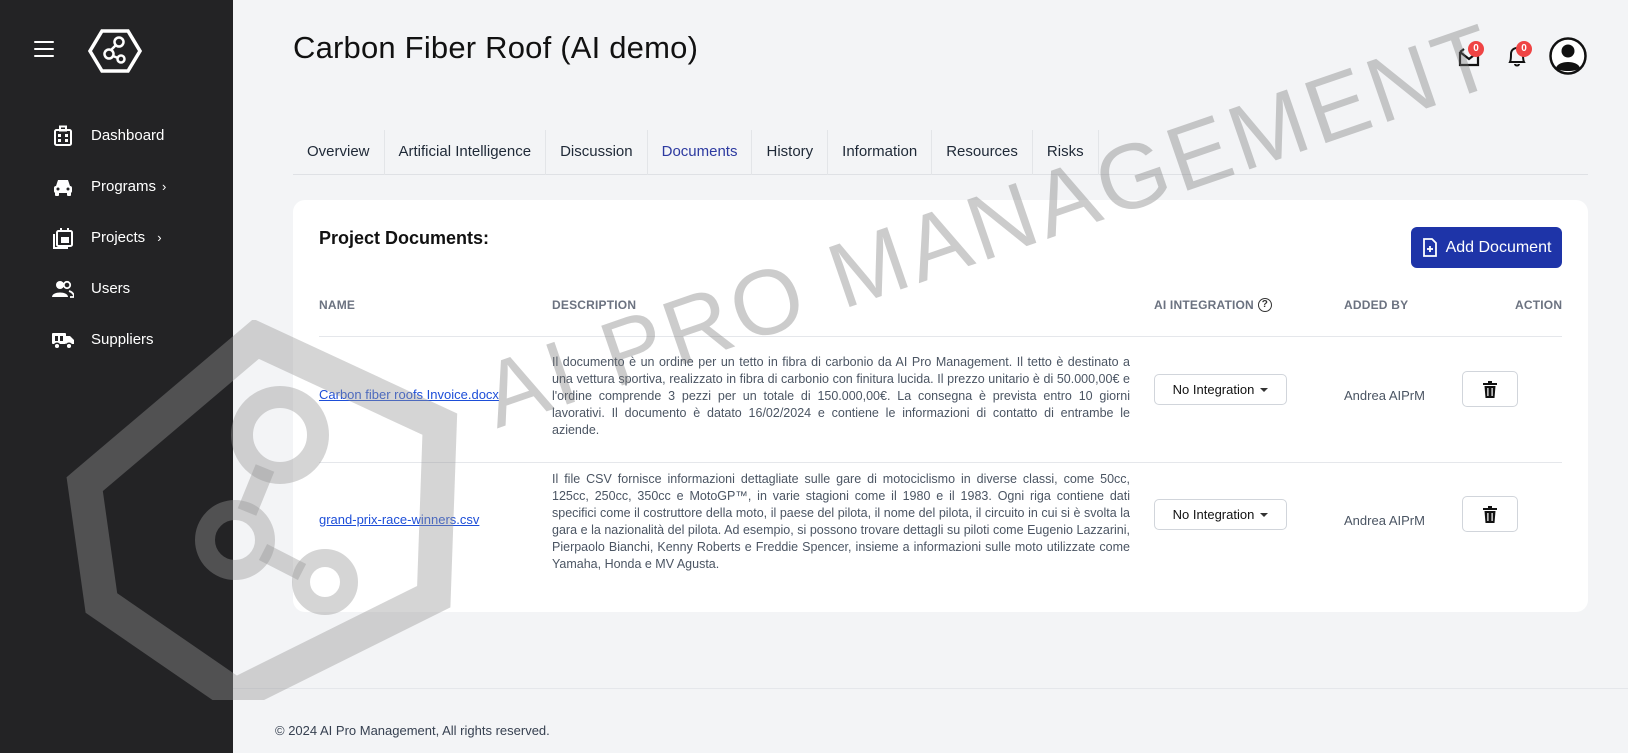 The height and width of the screenshot is (753, 1628). Describe the element at coordinates (930, 688) in the screenshot. I see `footer-divider` at that location.